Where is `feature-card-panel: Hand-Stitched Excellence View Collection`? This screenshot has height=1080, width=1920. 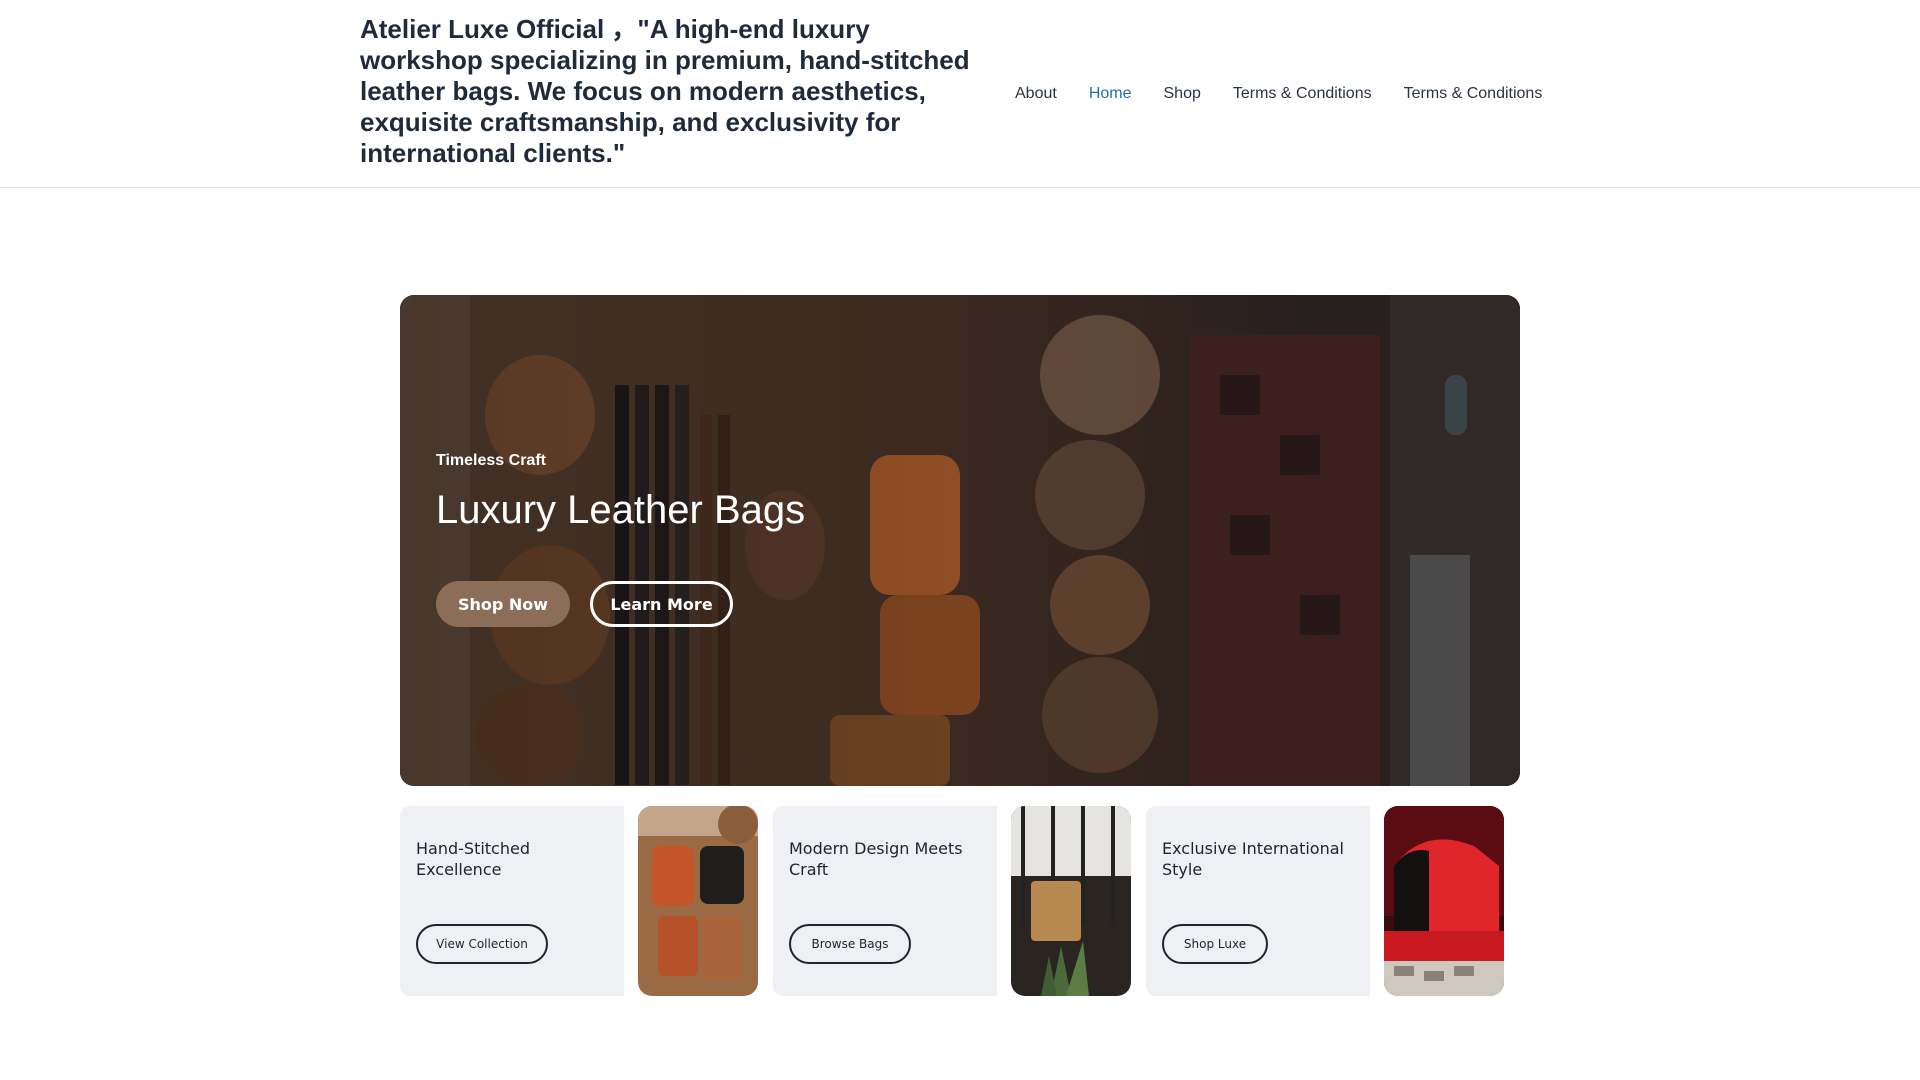
feature-card-panel: Hand-Stitched Excellence View Collection is located at coordinates (512, 901).